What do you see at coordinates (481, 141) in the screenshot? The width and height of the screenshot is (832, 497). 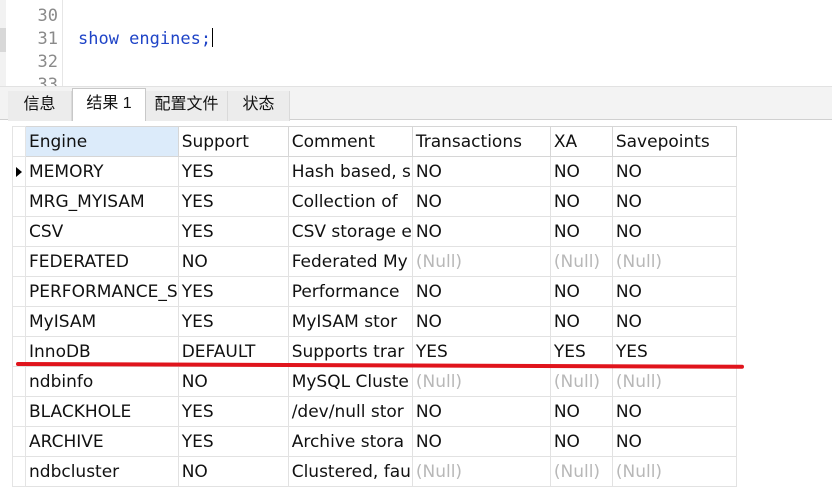 I see `column-header-transactions: Transactions` at bounding box center [481, 141].